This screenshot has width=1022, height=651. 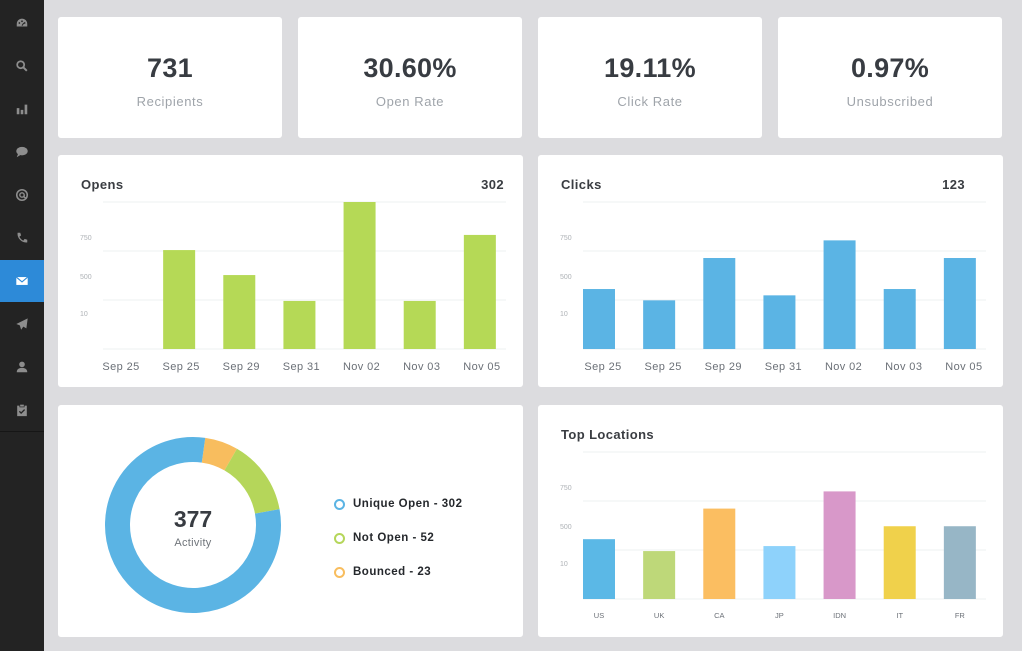 I want to click on dashboard-icon, so click(x=22, y=22).